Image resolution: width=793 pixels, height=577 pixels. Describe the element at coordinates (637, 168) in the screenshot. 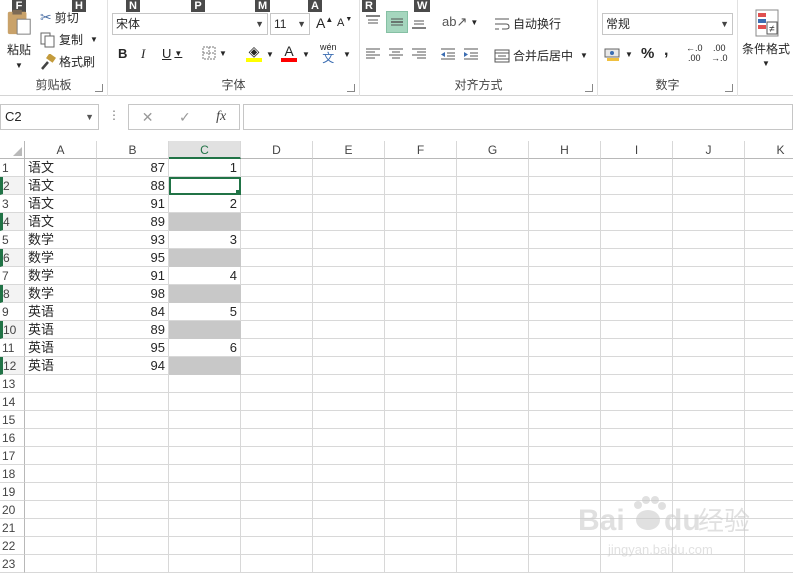

I see `cell-i1` at that location.